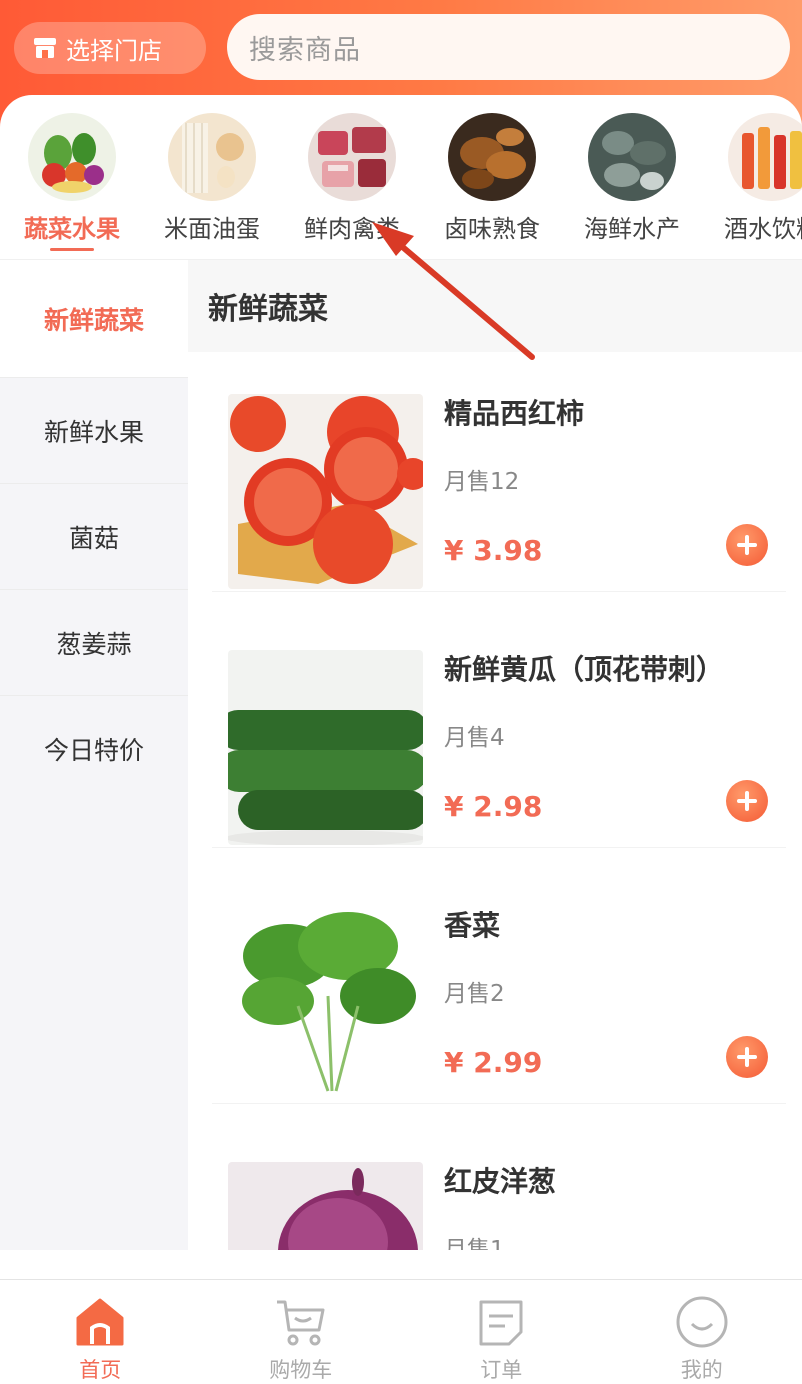  I want to click on sidebar-item-fresh-vegetables: 新鲜蔬菜, so click(94, 319).